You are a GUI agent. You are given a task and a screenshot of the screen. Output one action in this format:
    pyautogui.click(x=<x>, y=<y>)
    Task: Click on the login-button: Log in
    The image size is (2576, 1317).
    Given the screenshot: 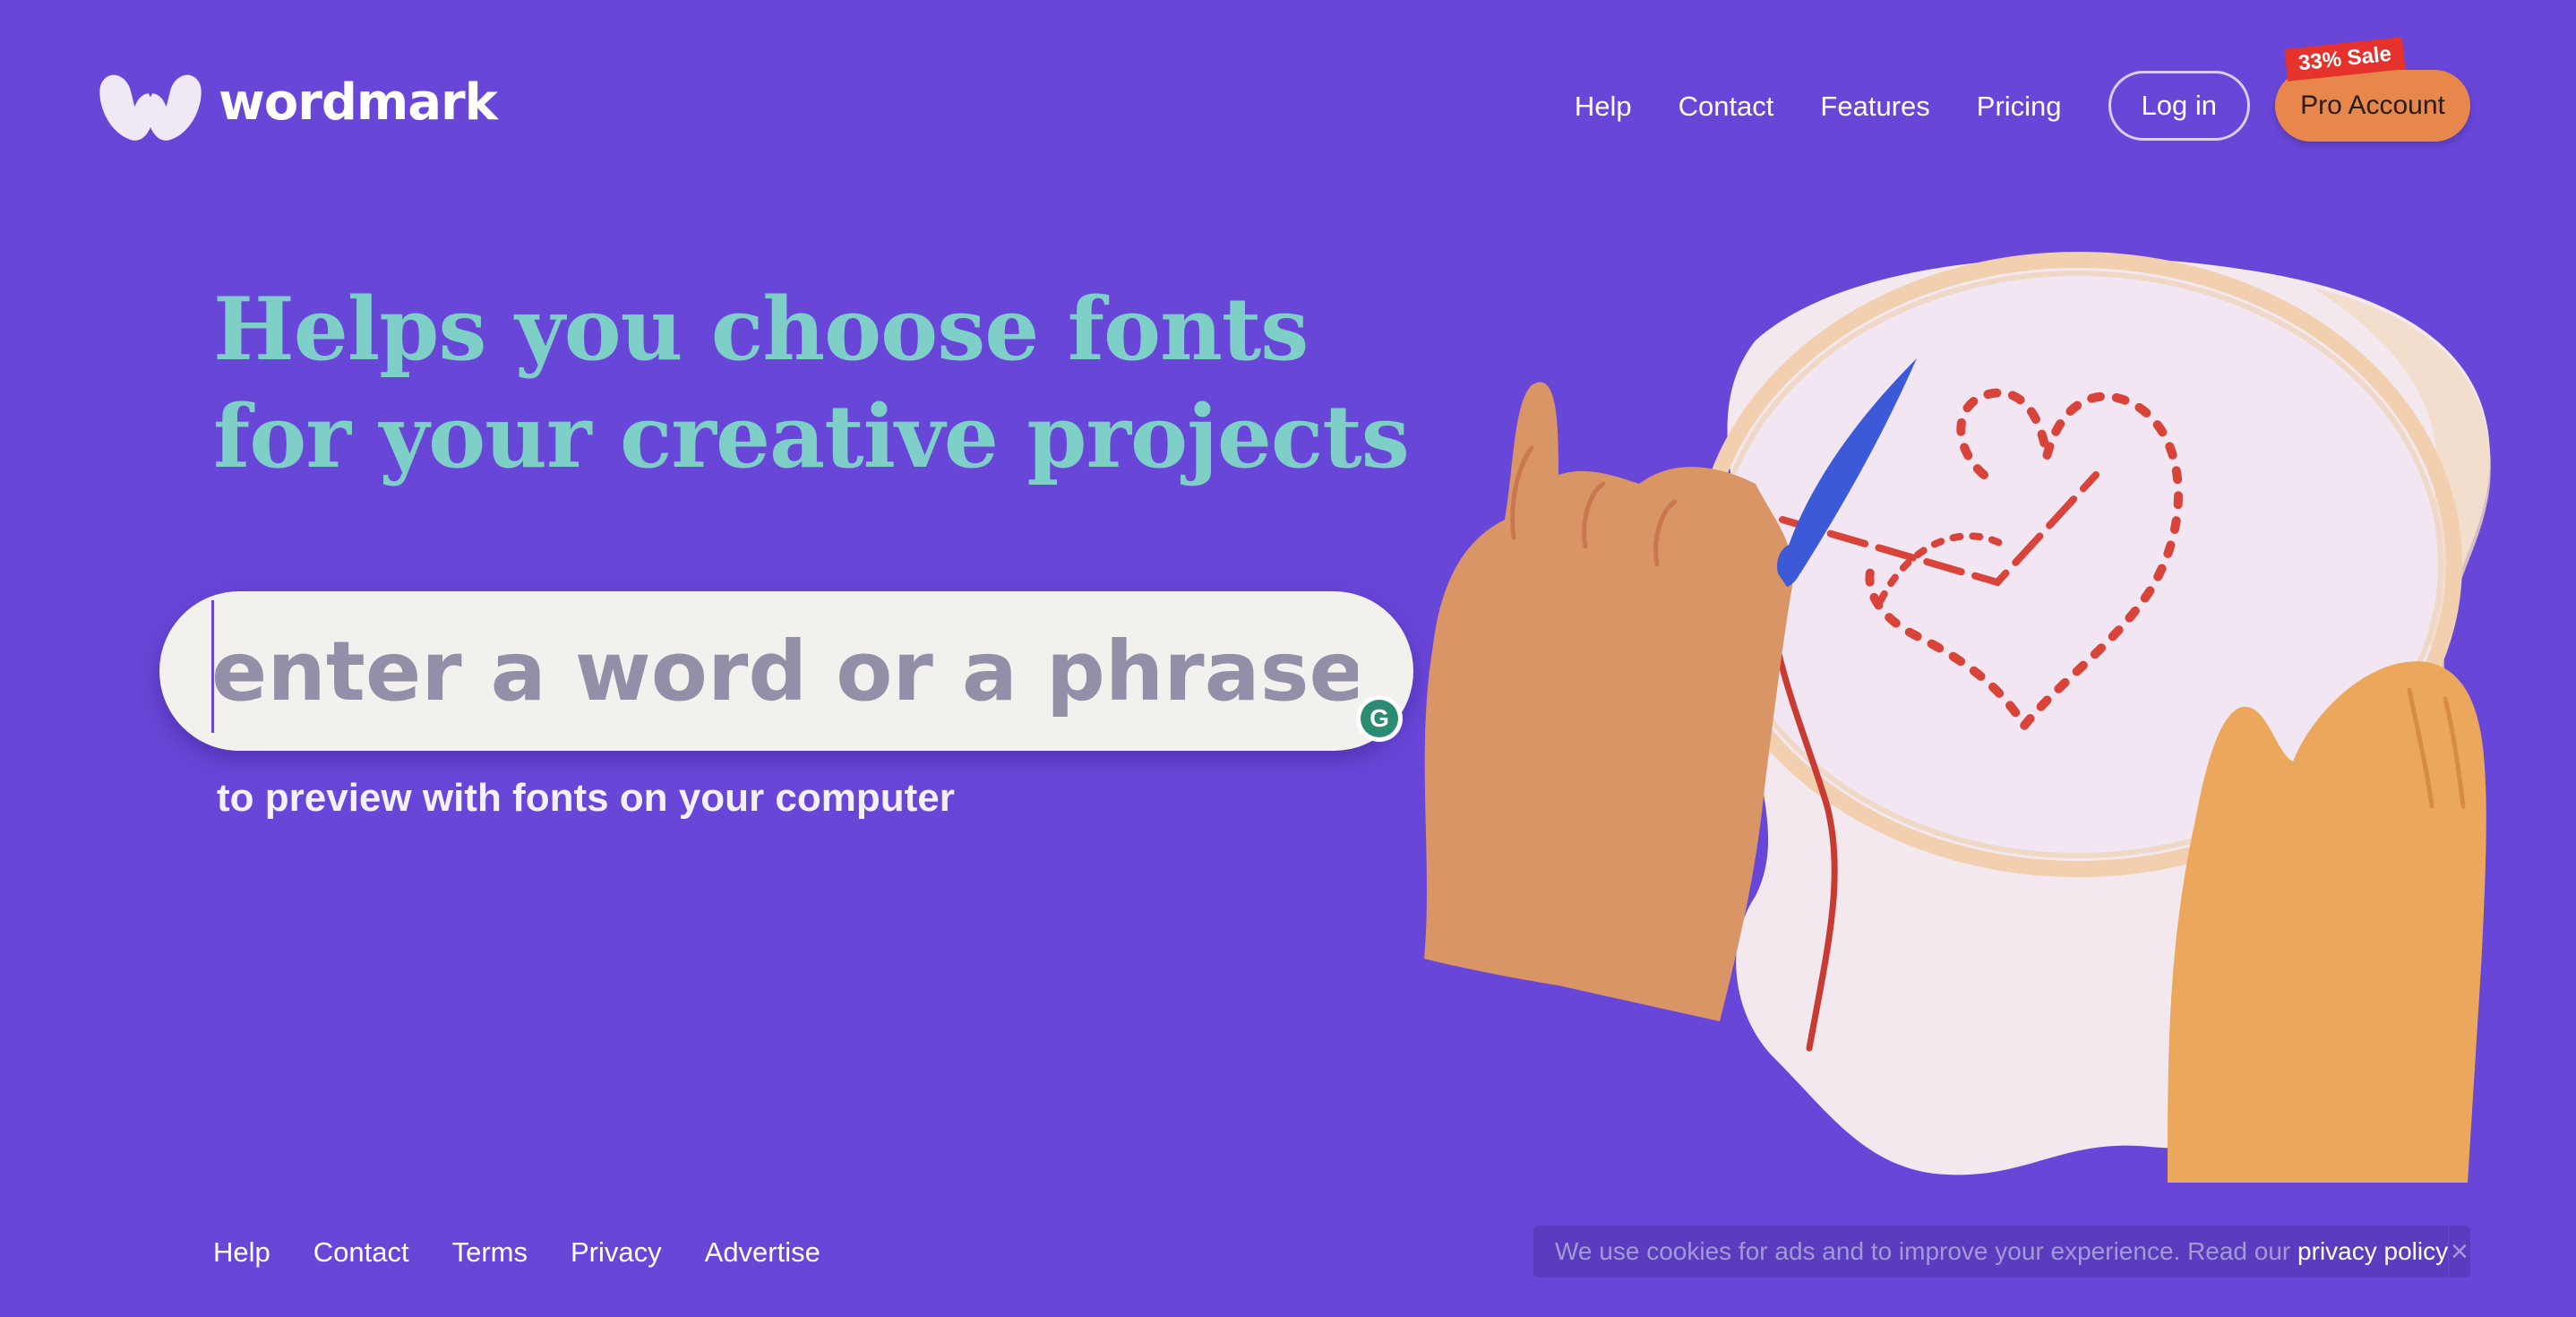 What is the action you would take?
    pyautogui.click(x=2179, y=106)
    